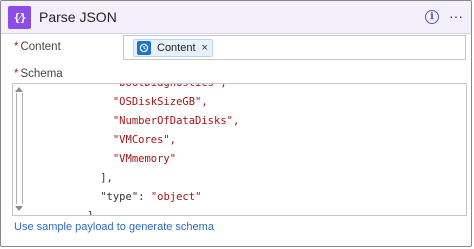  I want to click on content-token: Content ×, so click(173, 48).